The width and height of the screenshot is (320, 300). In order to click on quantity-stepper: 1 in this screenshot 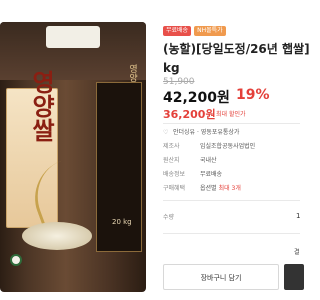, I will do `click(298, 216)`.